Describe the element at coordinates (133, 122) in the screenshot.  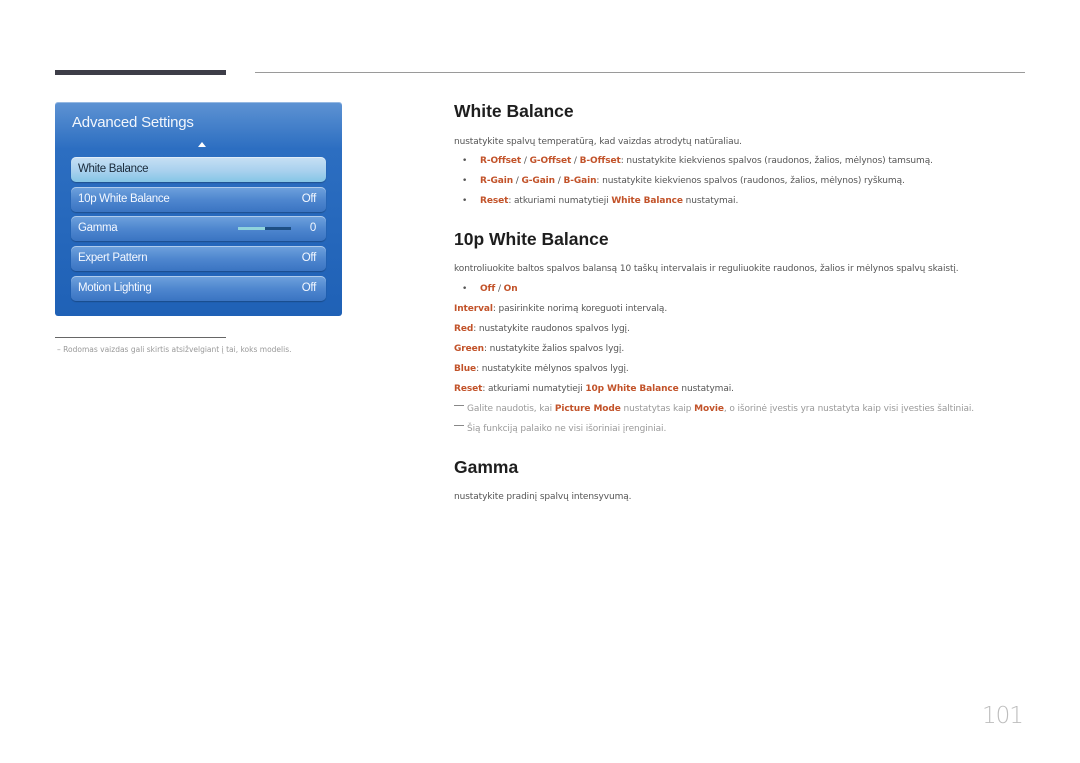
I see `panel-title: Advanced Settings` at that location.